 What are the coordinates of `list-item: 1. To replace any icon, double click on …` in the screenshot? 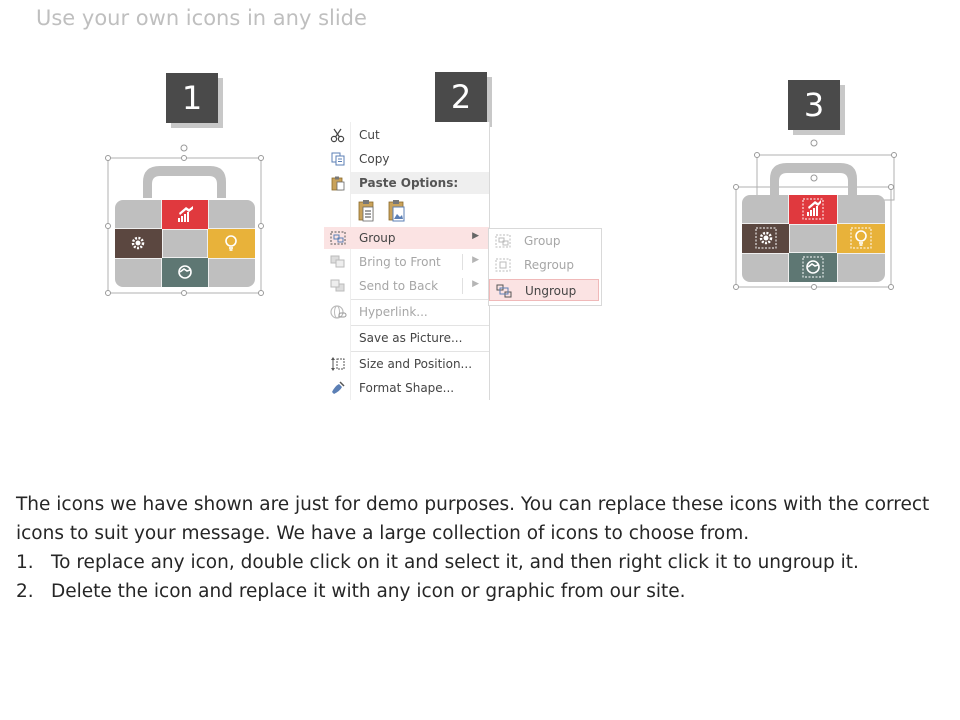 It's located at (476, 562).